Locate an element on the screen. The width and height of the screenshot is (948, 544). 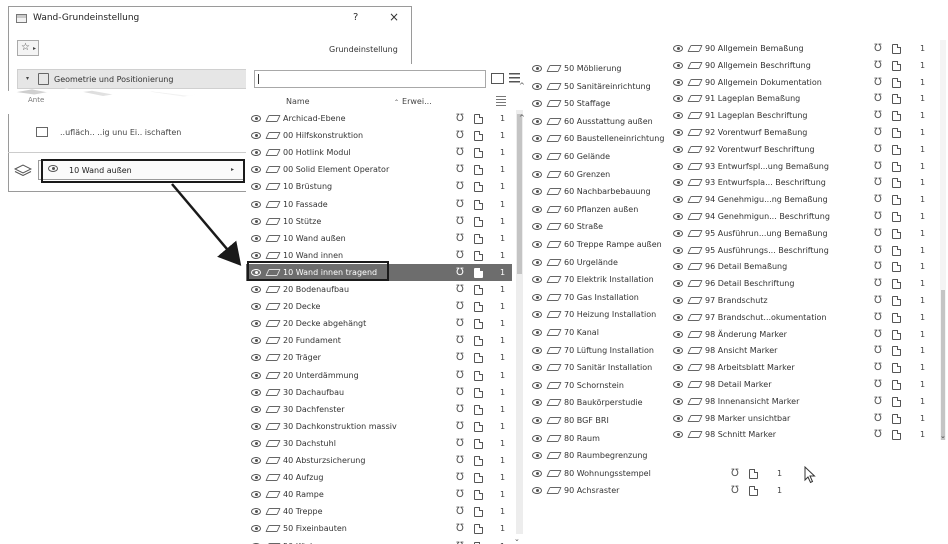
scroll-up-icon-col2: ^ is located at coordinates (522, 118).